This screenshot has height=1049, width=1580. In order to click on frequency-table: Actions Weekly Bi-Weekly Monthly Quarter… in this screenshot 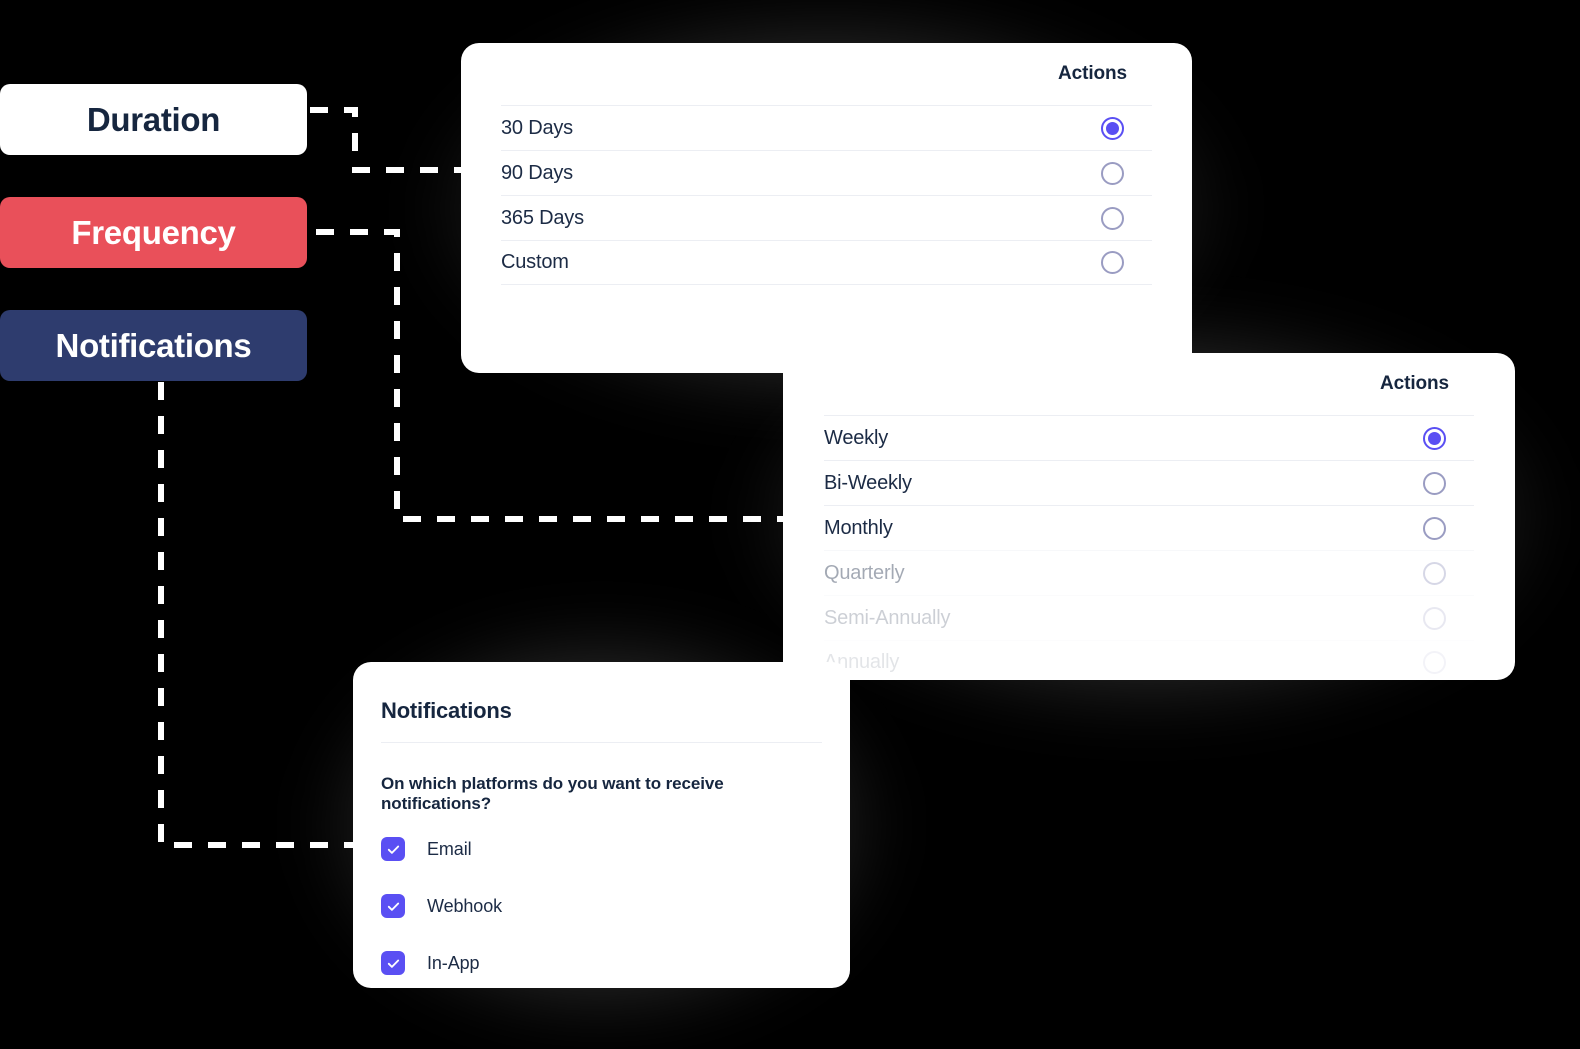, I will do `click(1149, 516)`.